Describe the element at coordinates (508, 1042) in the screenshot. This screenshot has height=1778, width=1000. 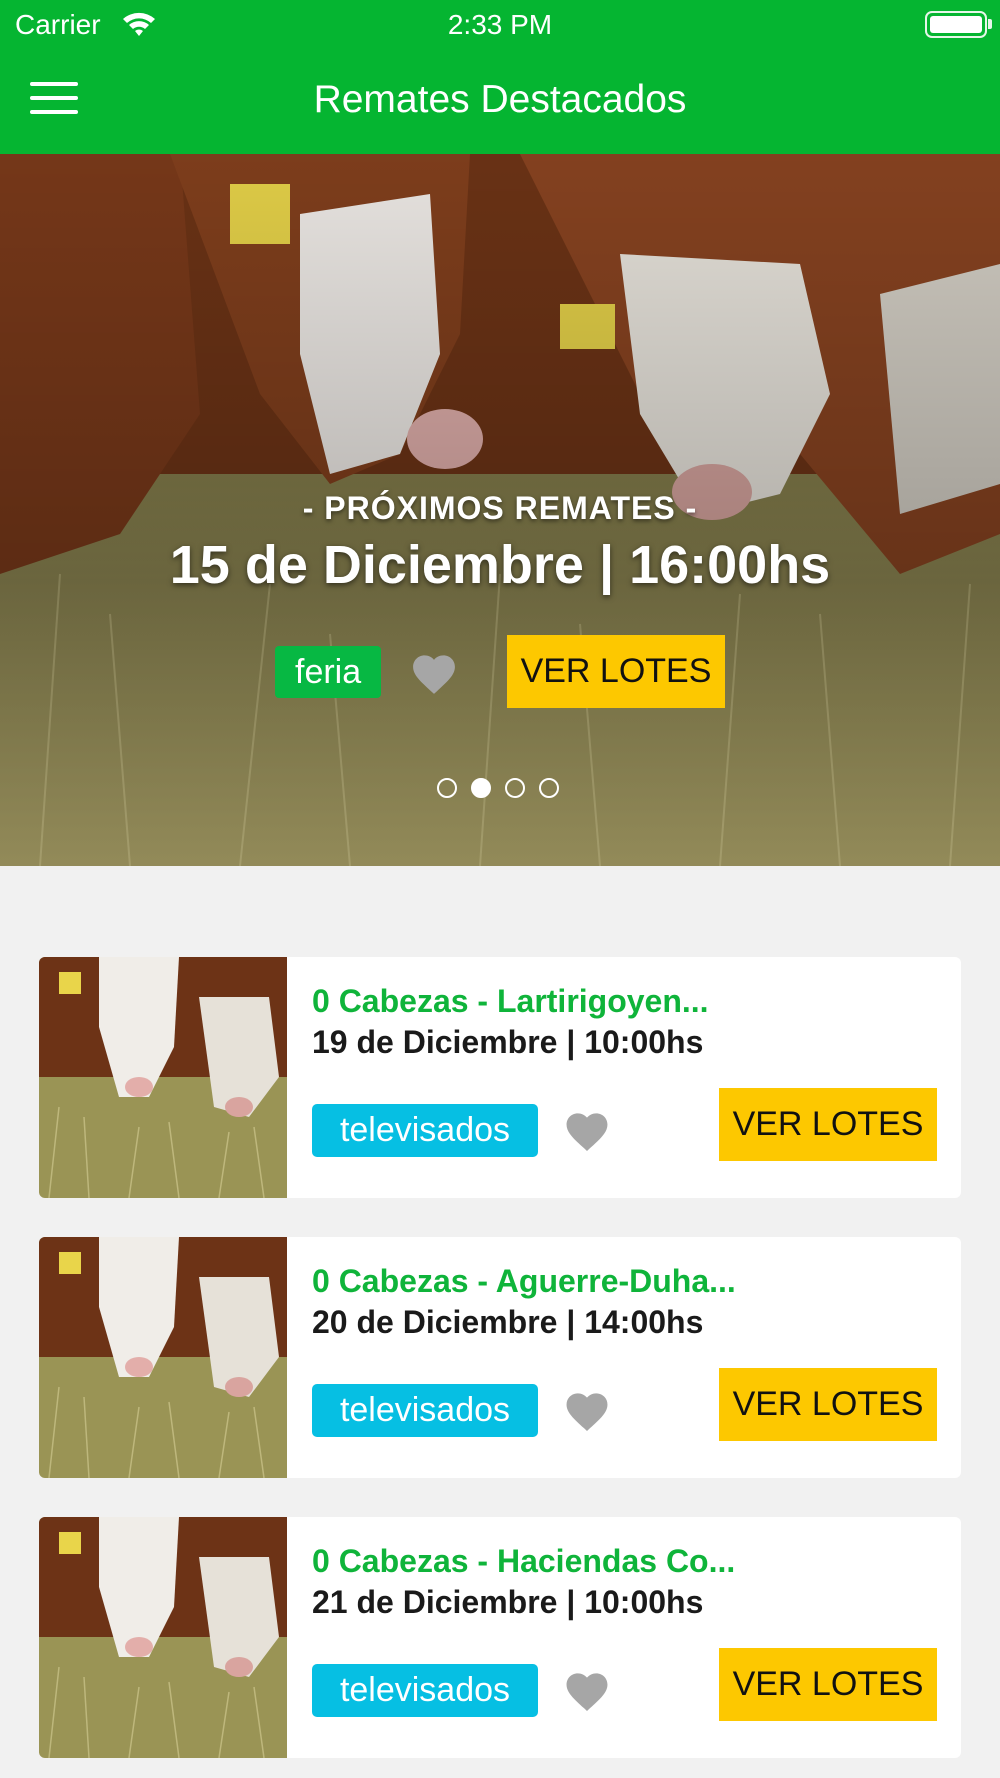
I see `remate-date: 19 de Diciembre | 10:00hs` at that location.